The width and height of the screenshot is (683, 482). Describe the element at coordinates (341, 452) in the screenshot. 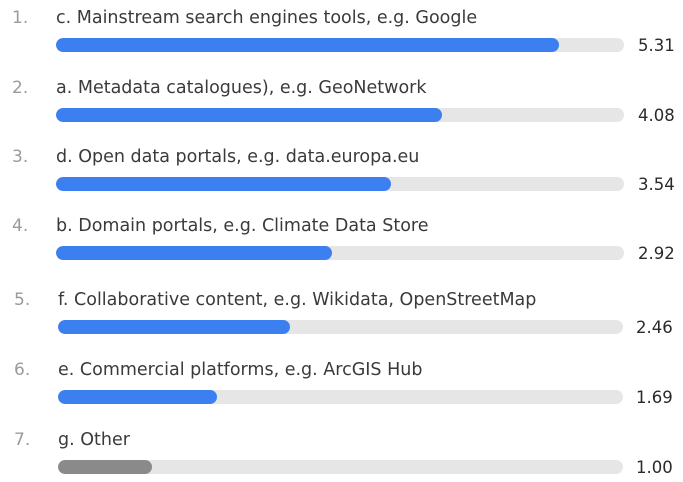

I see `rank-item: 7. g. Other 1.00` at that location.